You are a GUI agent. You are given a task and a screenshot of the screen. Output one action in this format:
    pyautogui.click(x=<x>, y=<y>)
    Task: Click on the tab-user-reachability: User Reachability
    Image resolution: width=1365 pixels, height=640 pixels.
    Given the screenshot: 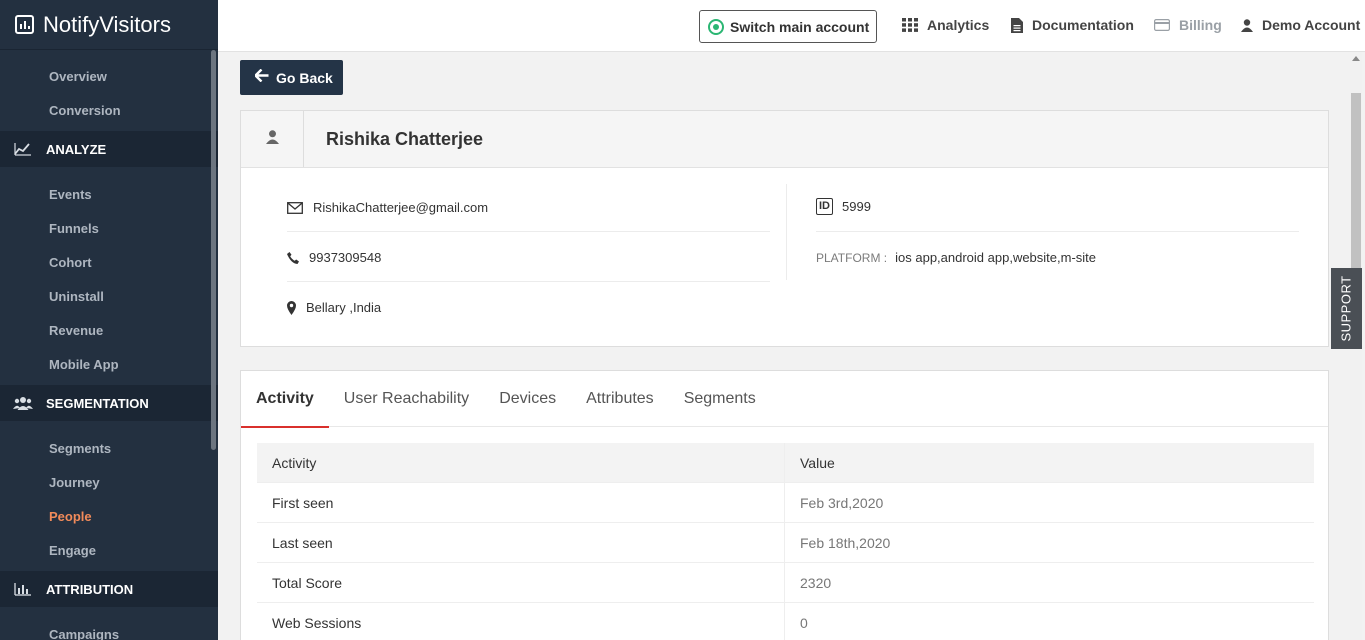 What is the action you would take?
    pyautogui.click(x=406, y=399)
    